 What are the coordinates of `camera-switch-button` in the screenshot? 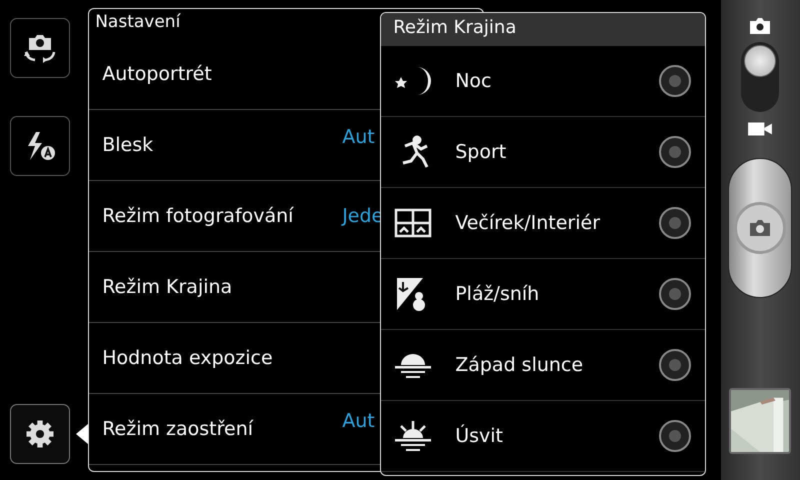 It's located at (40, 48).